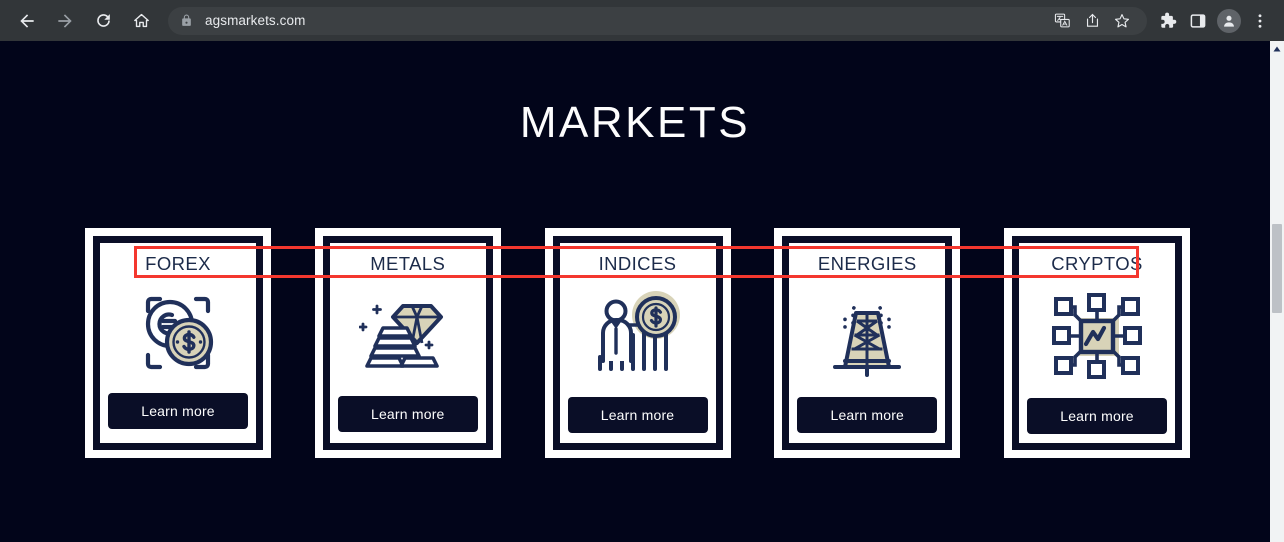  I want to click on home-button, so click(141, 21).